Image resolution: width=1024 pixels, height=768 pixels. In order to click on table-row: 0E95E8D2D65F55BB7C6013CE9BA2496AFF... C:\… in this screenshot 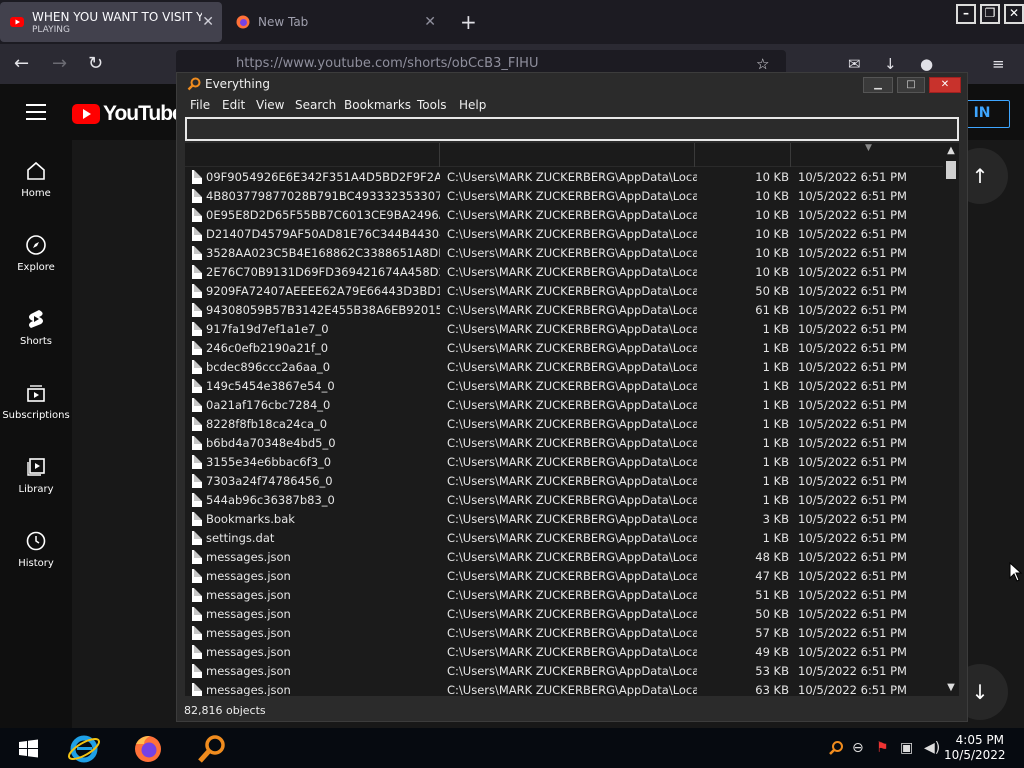, I will do `click(567, 215)`.